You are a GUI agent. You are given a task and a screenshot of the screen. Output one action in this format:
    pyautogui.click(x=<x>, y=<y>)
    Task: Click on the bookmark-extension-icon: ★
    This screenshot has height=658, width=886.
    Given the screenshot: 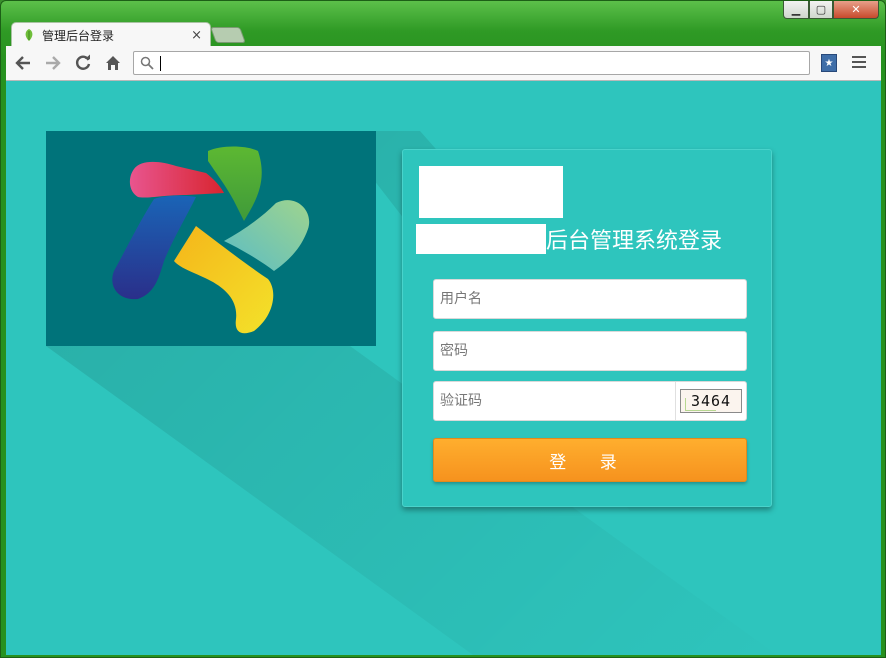 What is the action you would take?
    pyautogui.click(x=829, y=63)
    